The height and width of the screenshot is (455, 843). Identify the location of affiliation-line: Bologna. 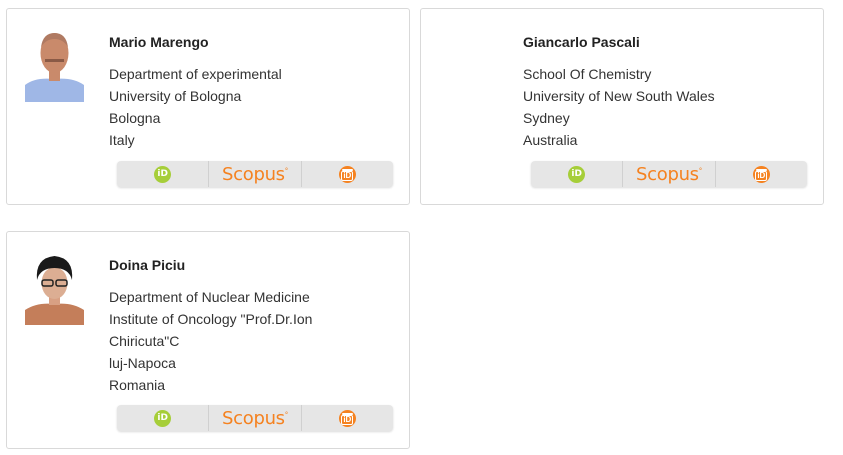
(135, 118).